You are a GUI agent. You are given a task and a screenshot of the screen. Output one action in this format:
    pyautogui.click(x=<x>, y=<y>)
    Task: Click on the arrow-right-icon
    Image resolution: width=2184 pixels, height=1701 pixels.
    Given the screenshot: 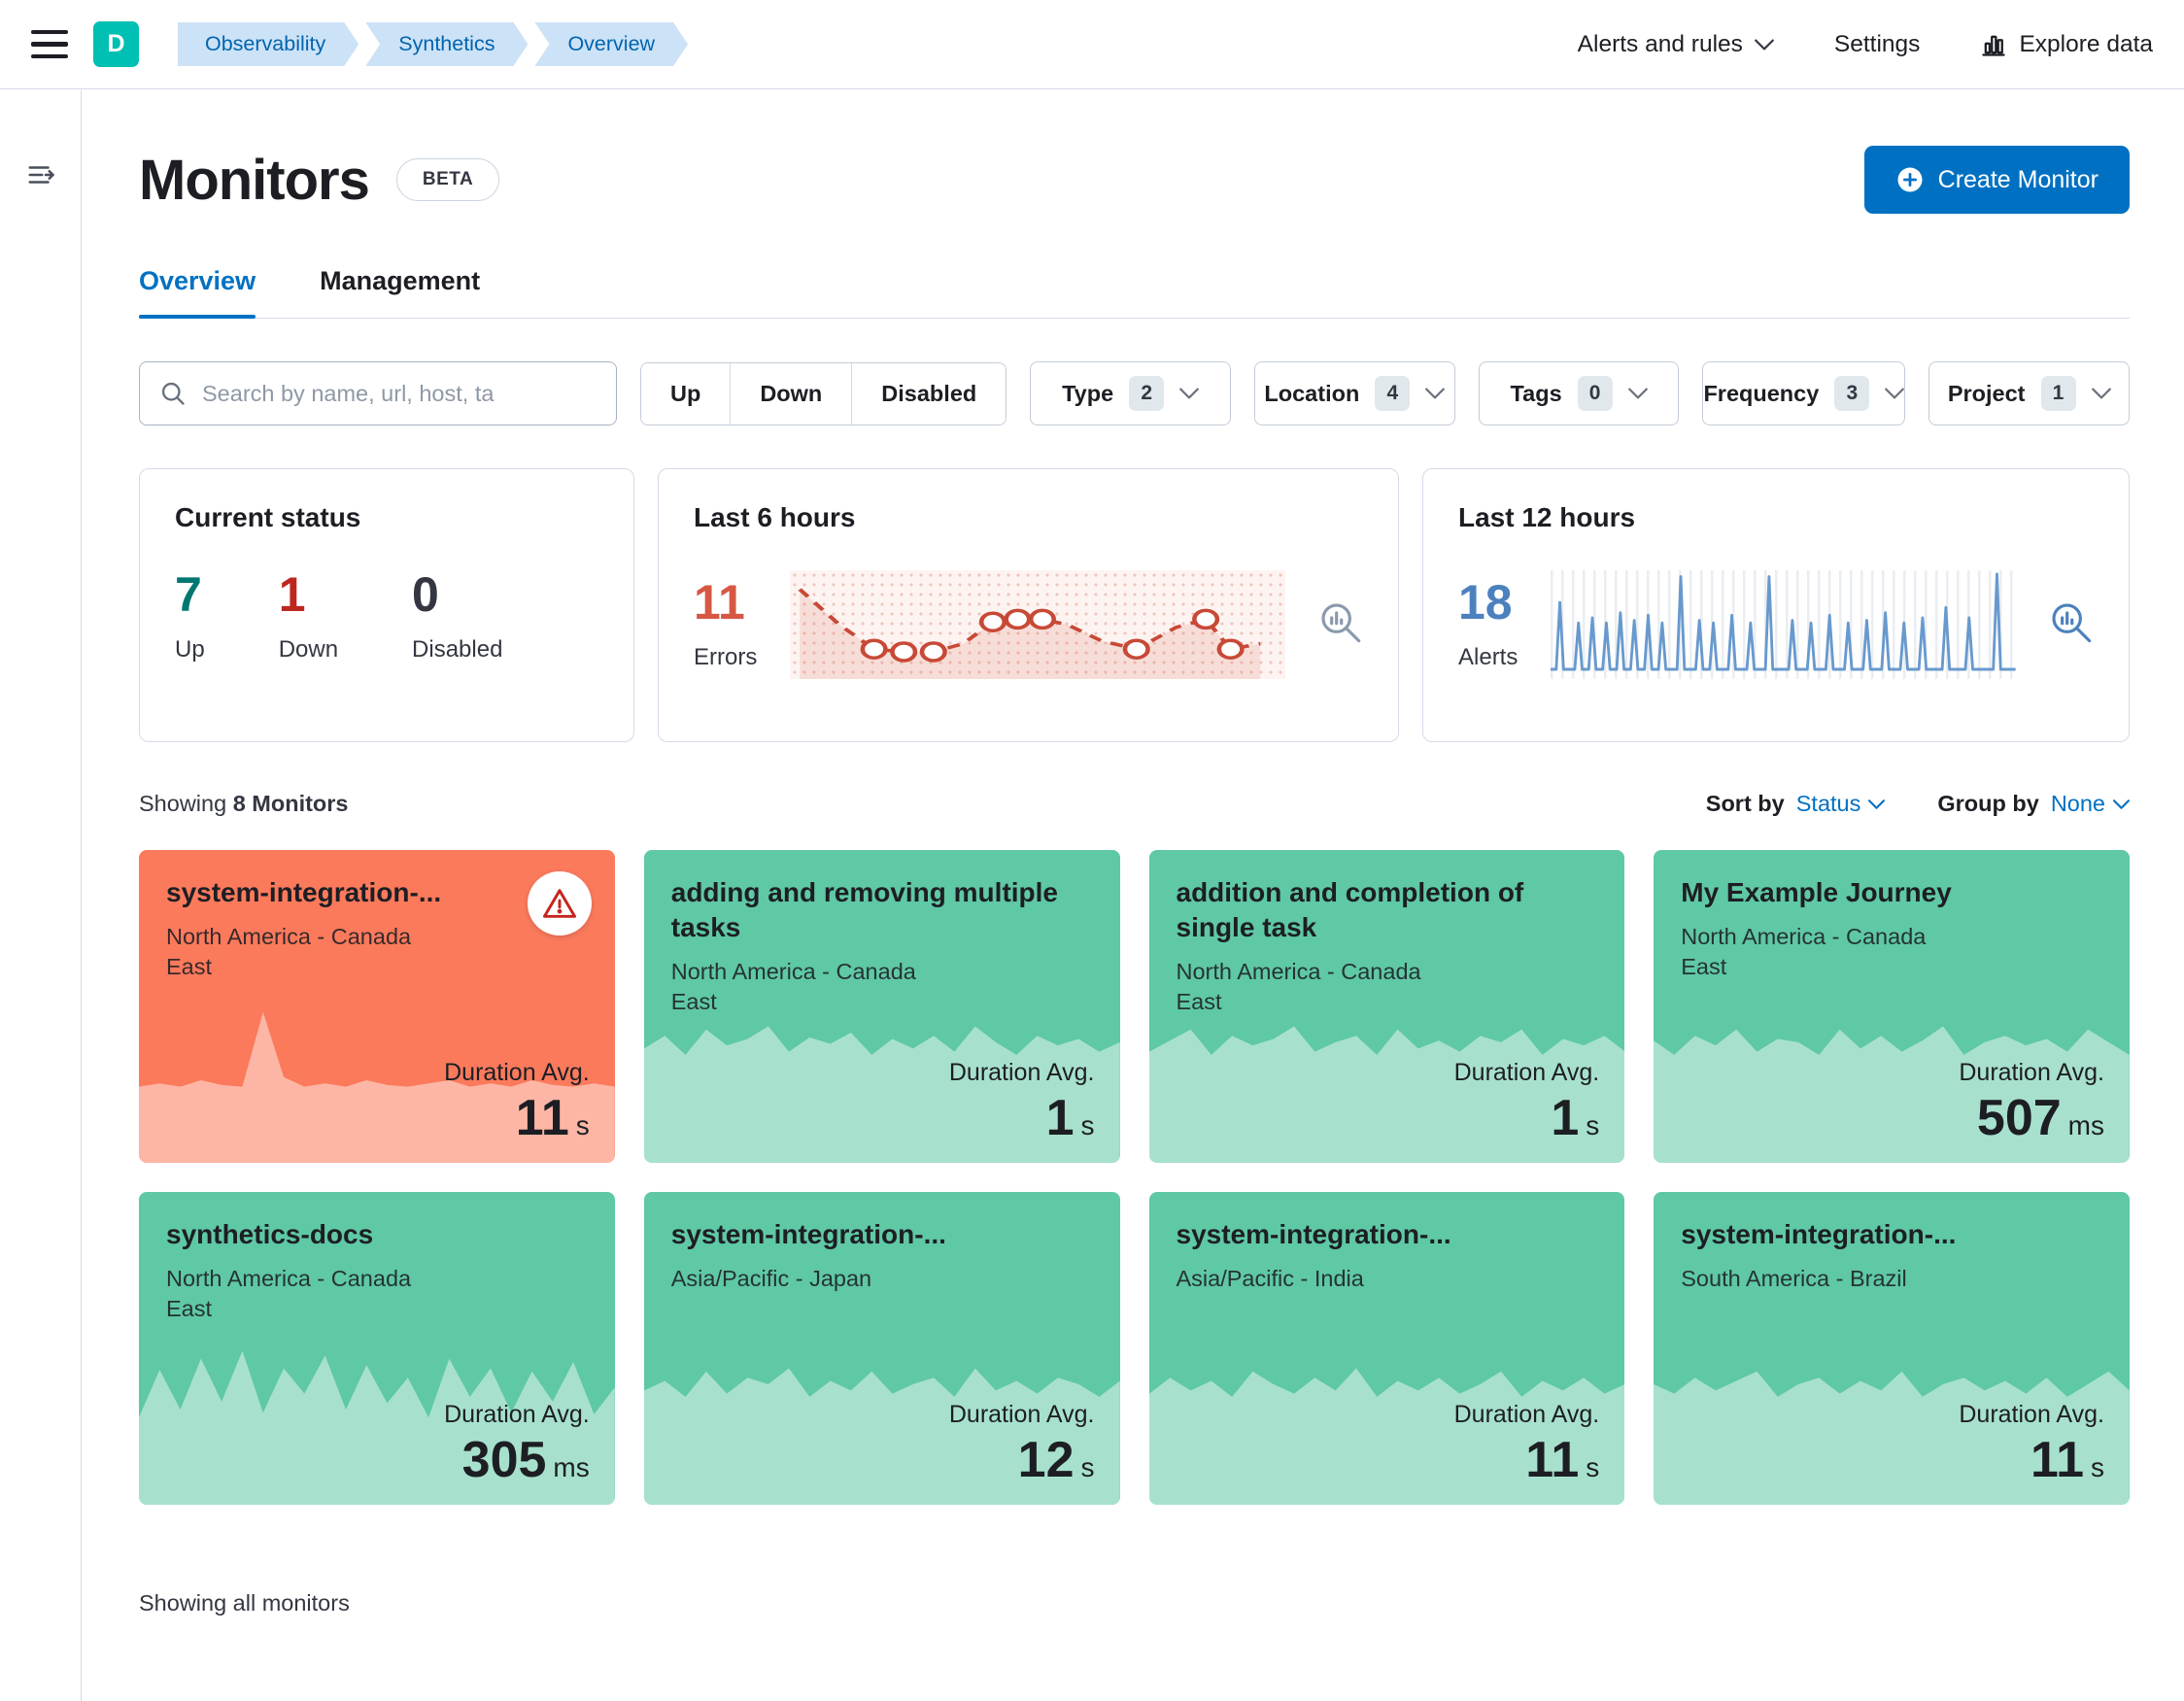 What is the action you would take?
    pyautogui.click(x=41, y=175)
    